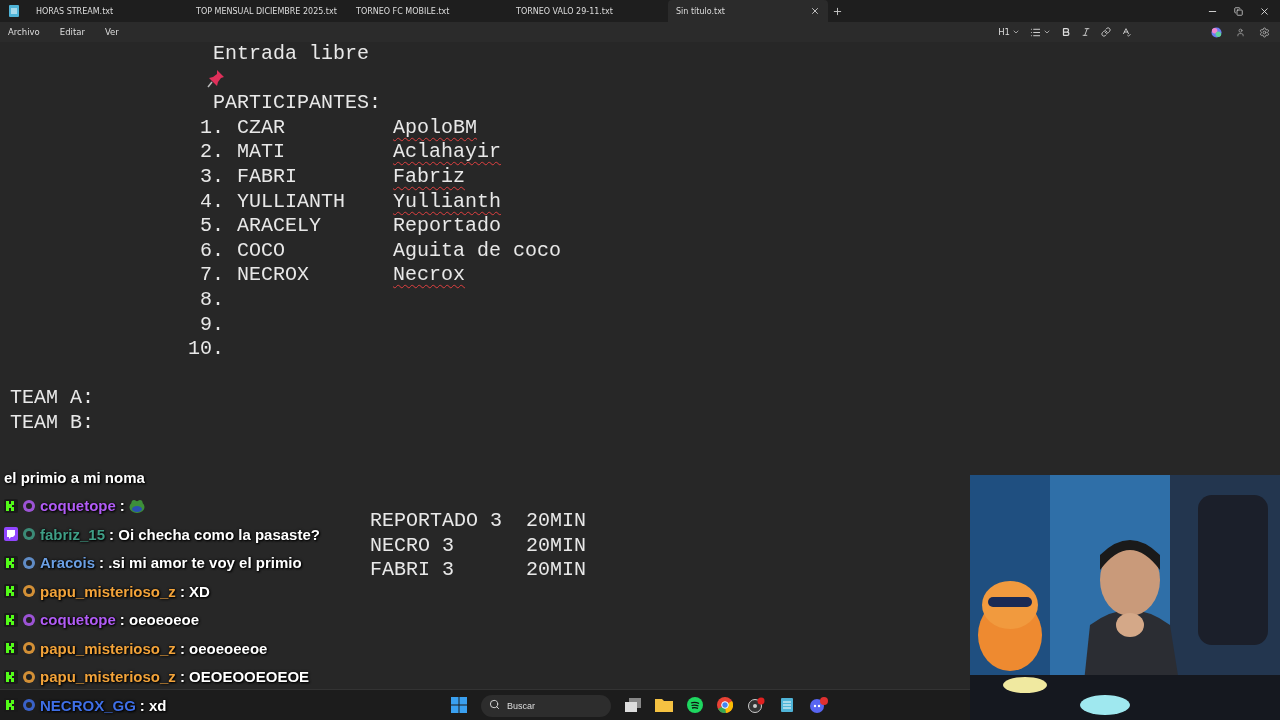 This screenshot has width=1280, height=720. Describe the element at coordinates (748, 11) in the screenshot. I see `tab: Sin título.txt` at that location.